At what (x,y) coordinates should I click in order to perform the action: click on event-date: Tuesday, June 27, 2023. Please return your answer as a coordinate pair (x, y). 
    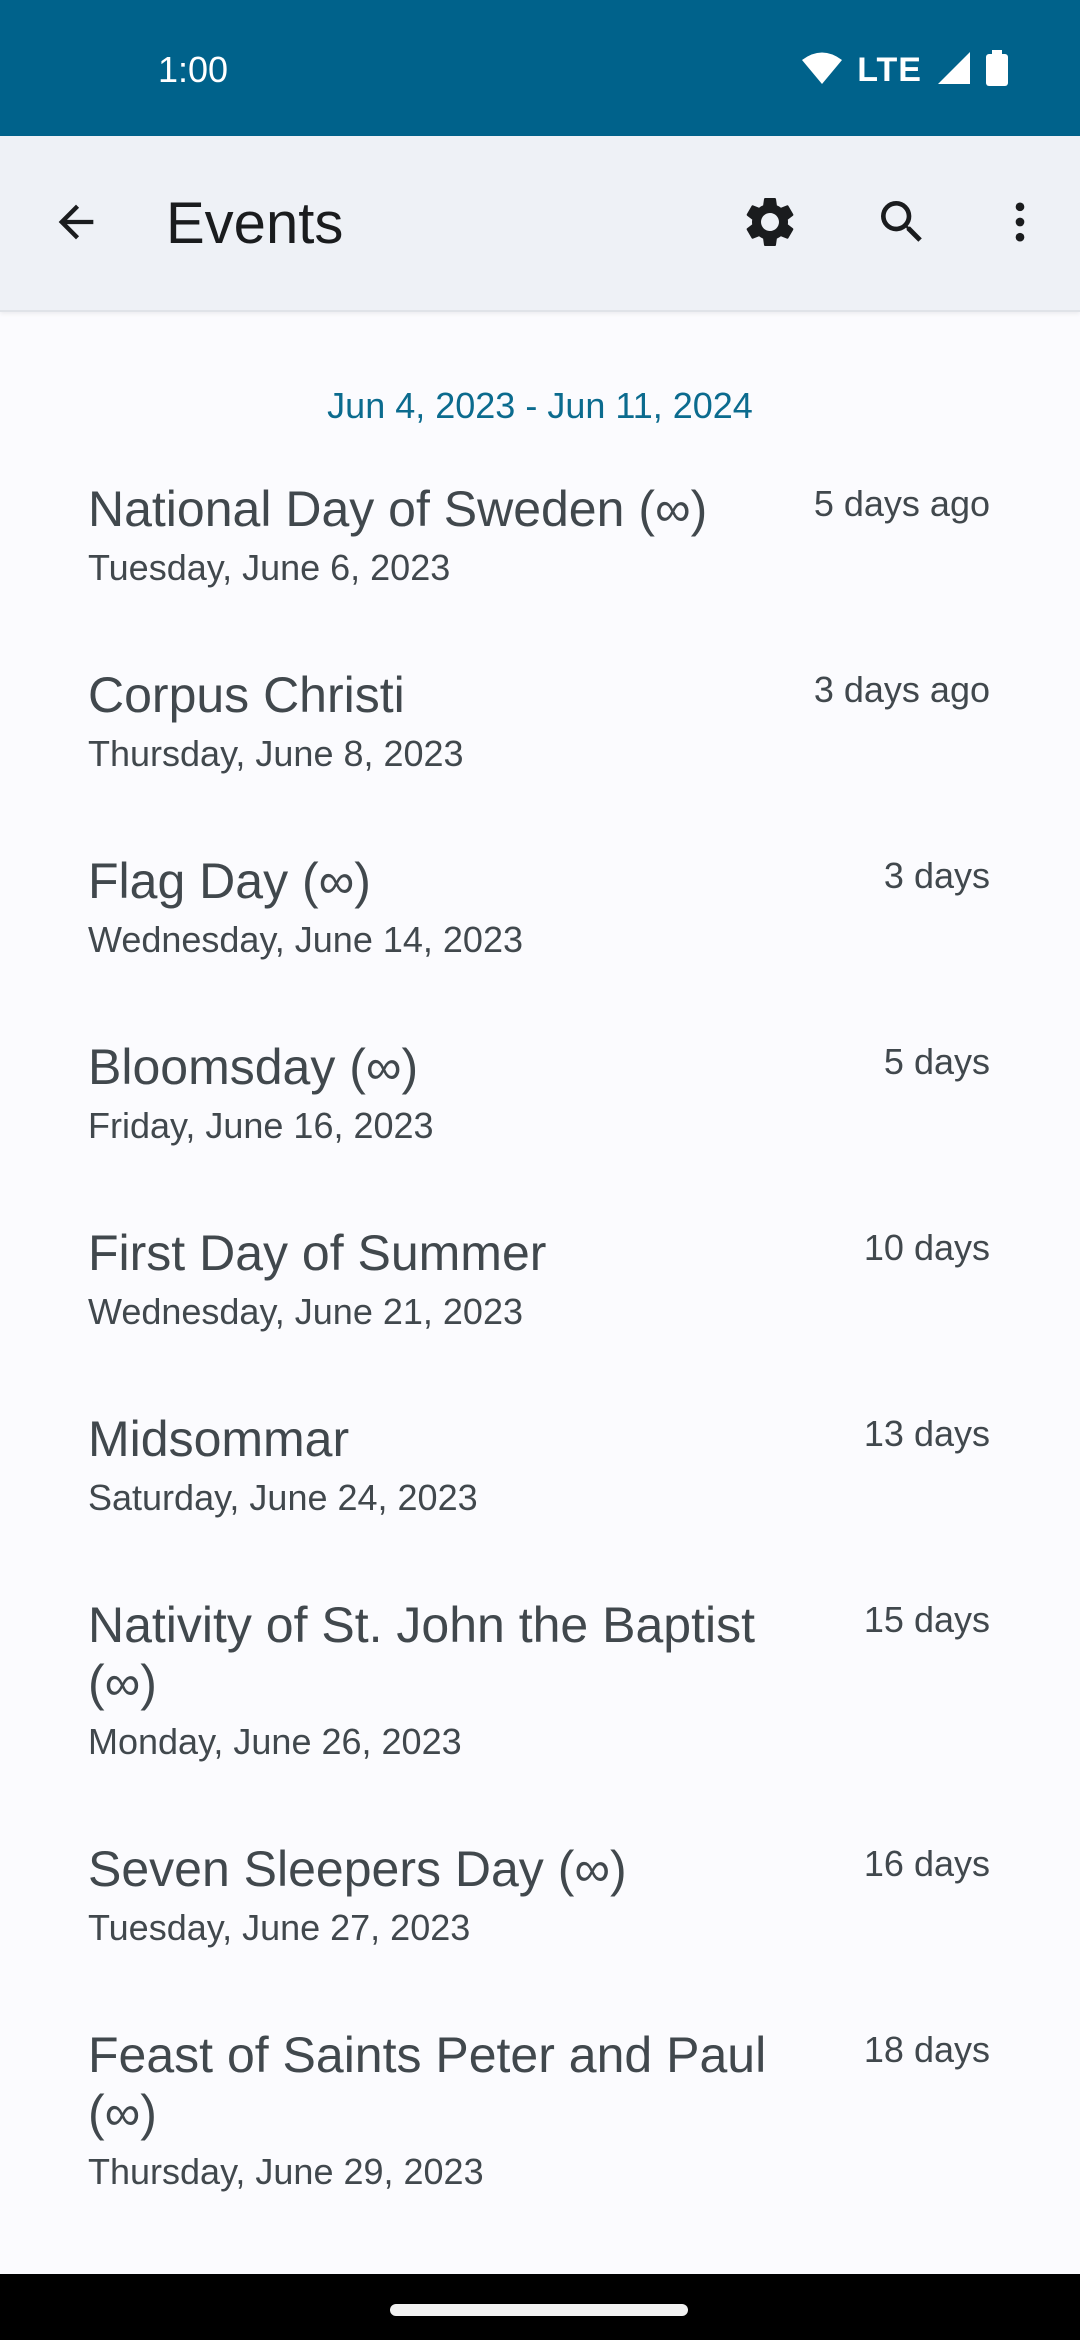
    Looking at the image, I should click on (279, 1927).